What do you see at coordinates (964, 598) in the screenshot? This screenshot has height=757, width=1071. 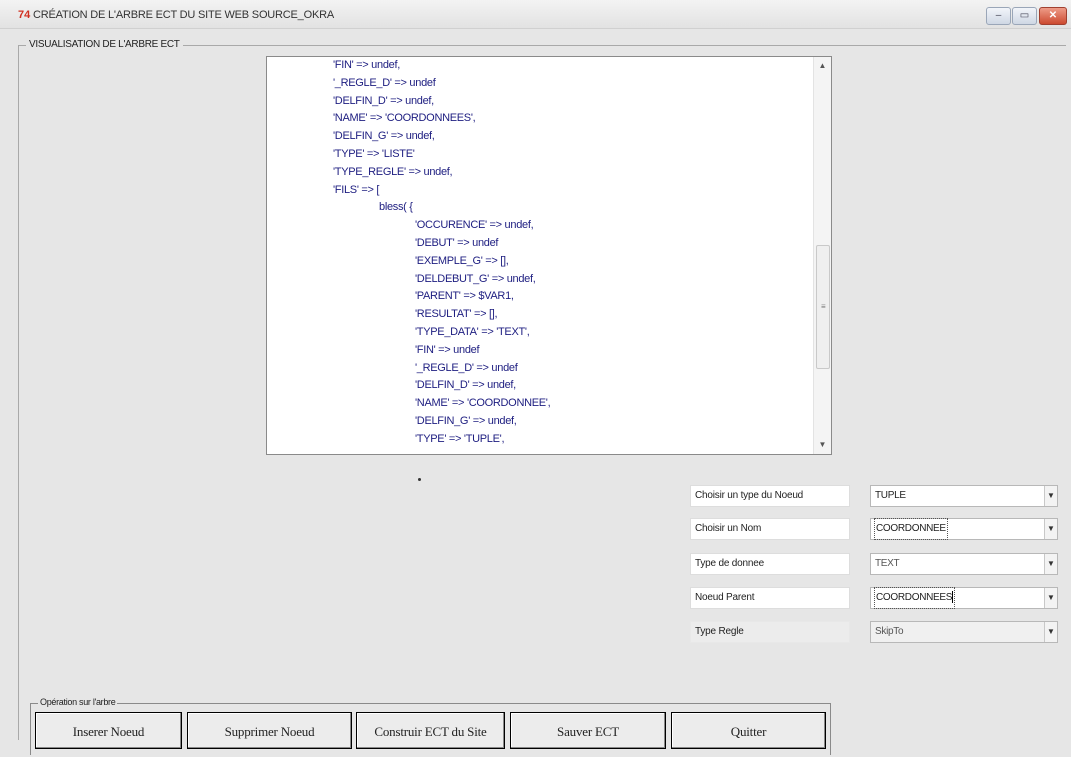 I see `parent-node-select: COORDONNEES ▼` at bounding box center [964, 598].